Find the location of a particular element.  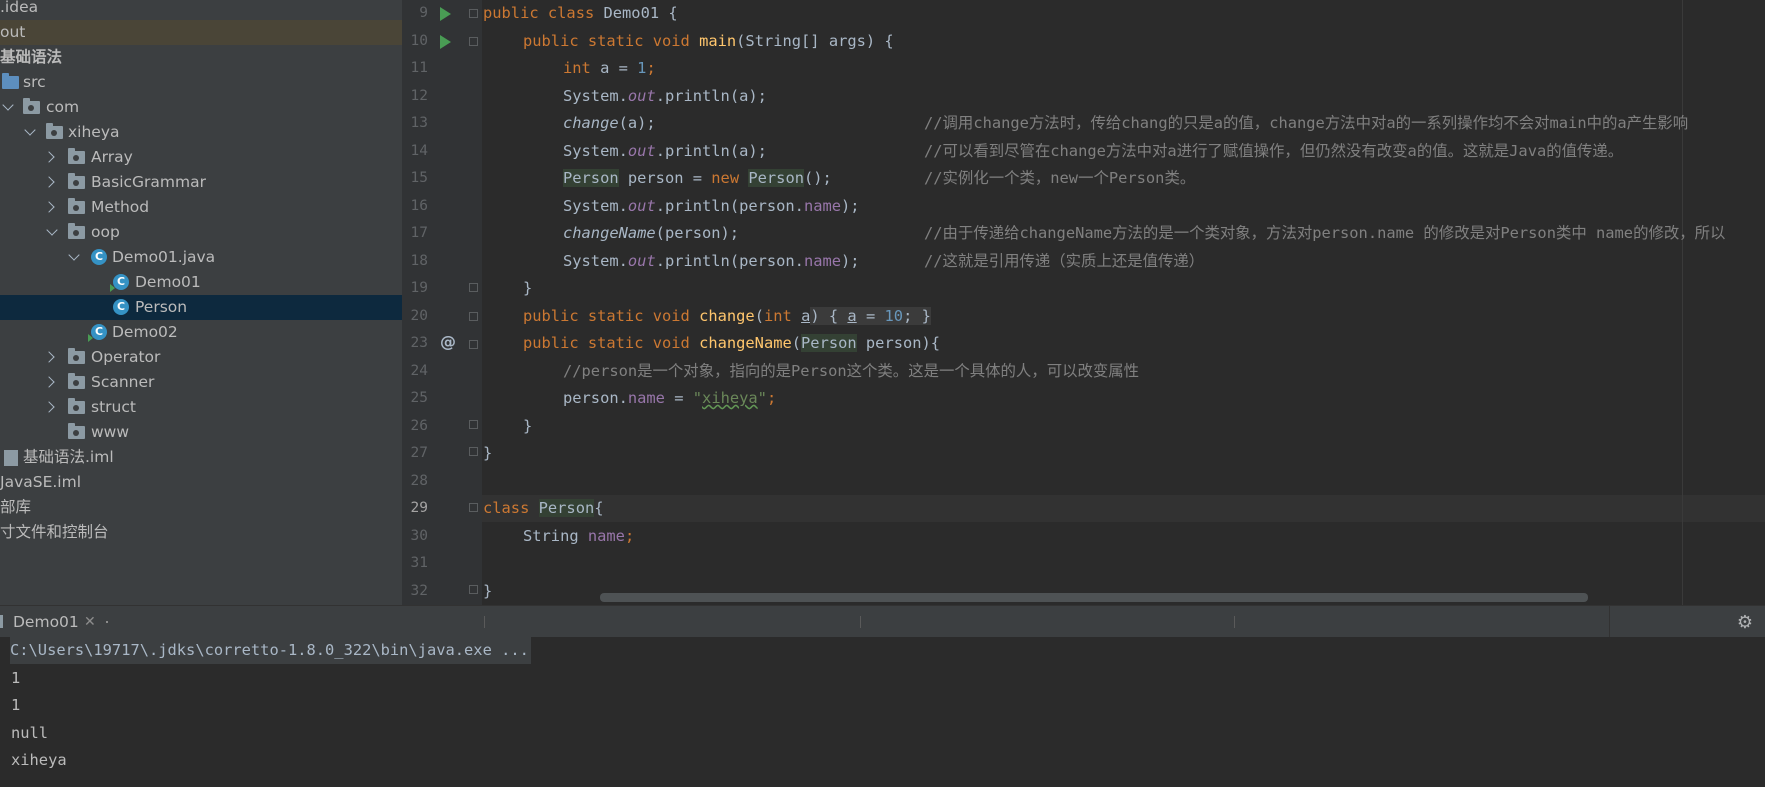

code-line-11: int a = 1; is located at coordinates (609, 68).